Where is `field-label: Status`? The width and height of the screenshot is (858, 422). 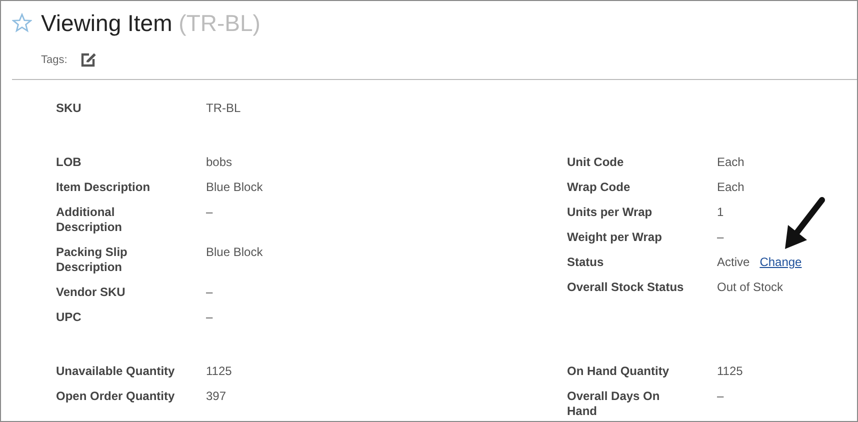
field-label: Status is located at coordinates (586, 262).